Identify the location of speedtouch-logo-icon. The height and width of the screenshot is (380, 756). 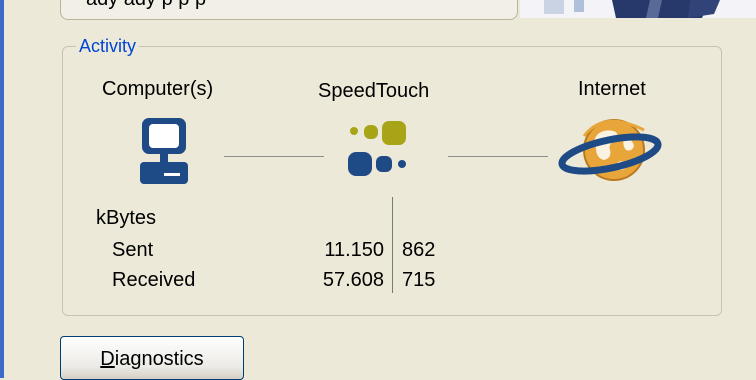
(380, 152).